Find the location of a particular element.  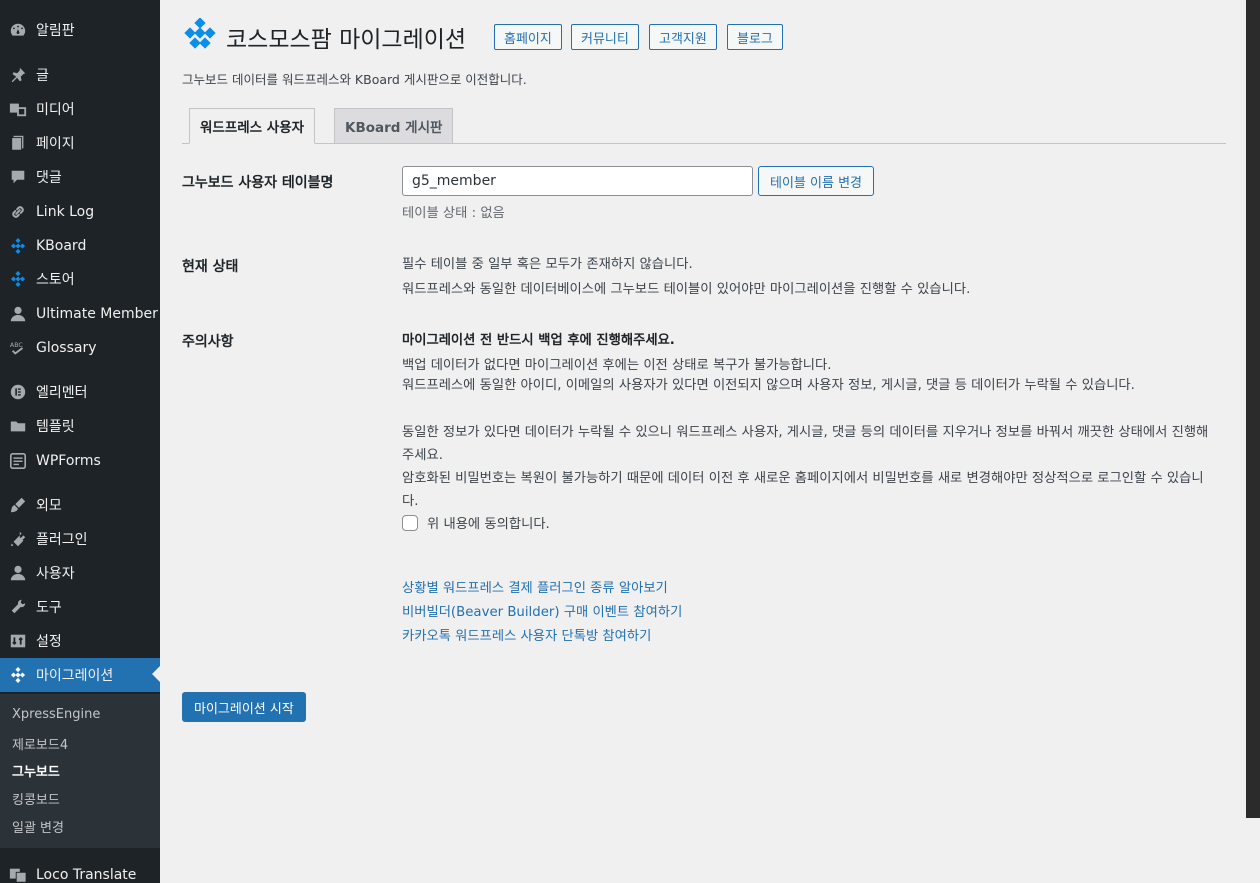

link-payment-plugins: 상황별 워드프레스 결제 플러그인 종류 알아보기 is located at coordinates (535, 586).